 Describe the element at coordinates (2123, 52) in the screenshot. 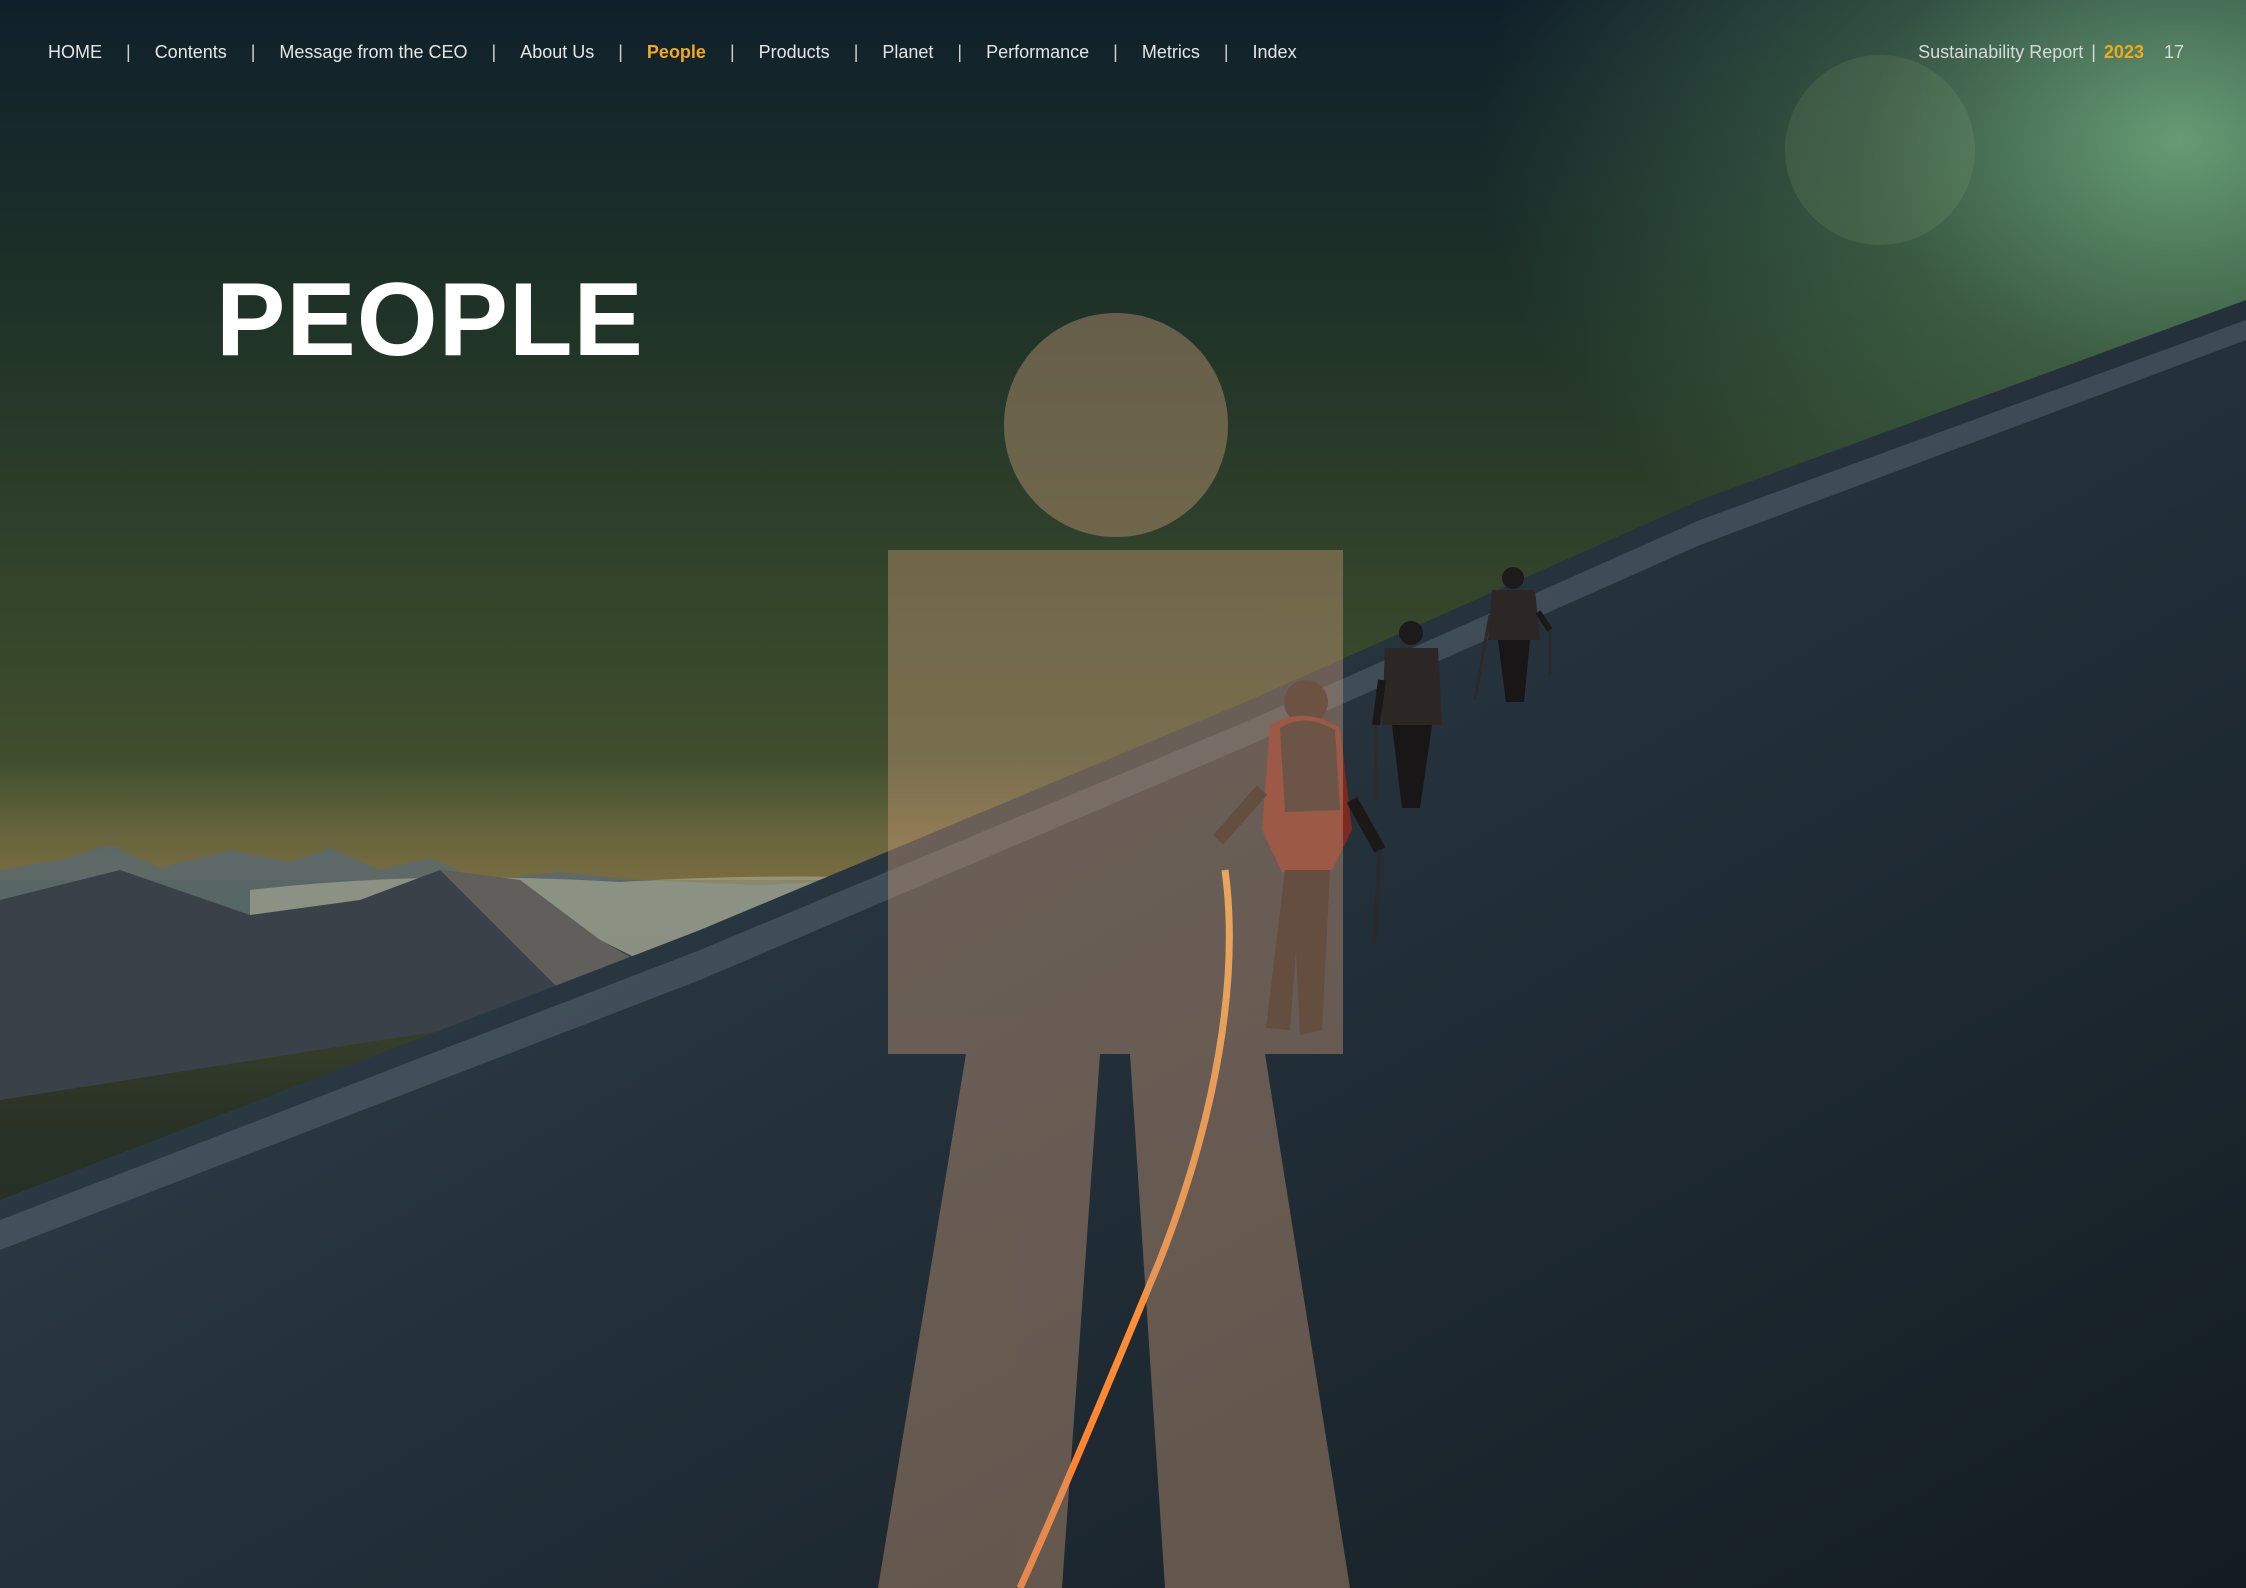

I see `report-year: 2023` at that location.